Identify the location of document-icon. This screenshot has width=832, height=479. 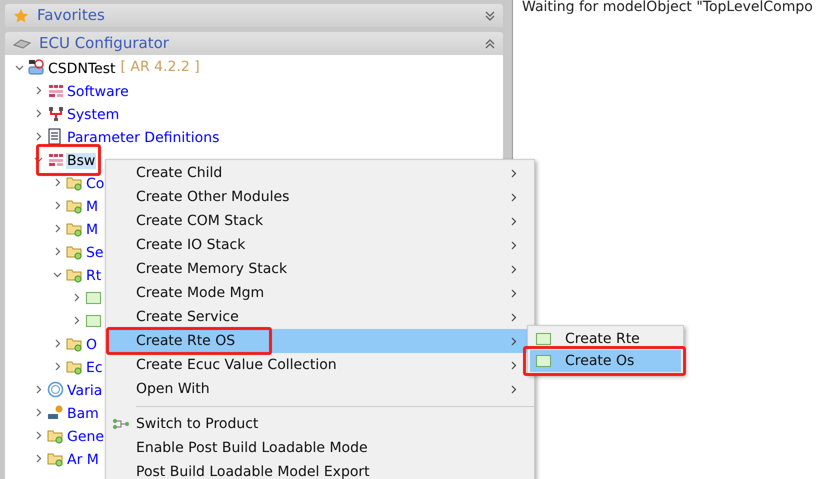
(55, 136).